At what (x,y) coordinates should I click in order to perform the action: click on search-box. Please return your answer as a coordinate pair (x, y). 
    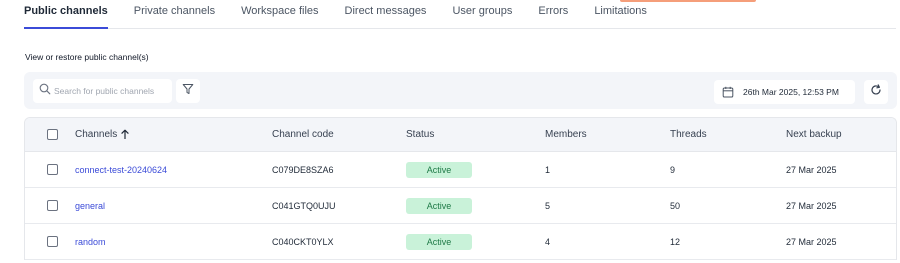
    Looking at the image, I should click on (102, 91).